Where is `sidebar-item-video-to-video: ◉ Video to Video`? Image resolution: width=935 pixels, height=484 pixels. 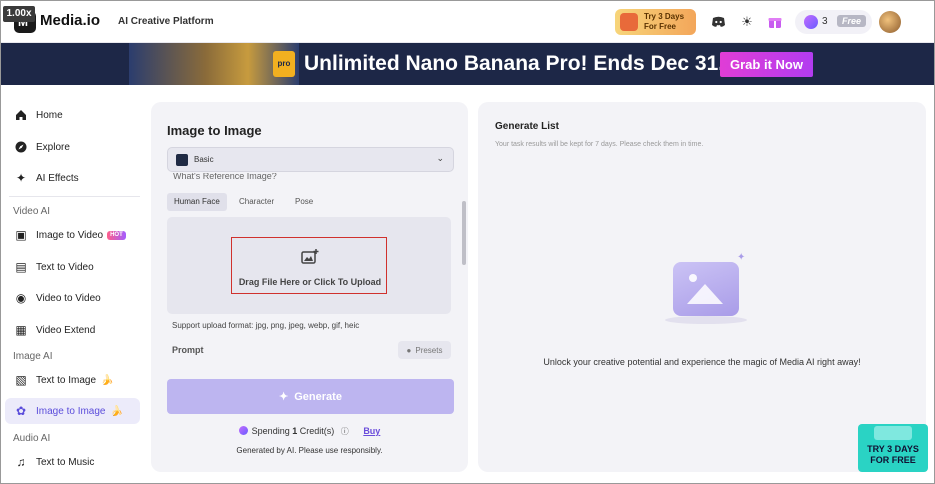
sidebar-item-video-to-video: ◉ Video to Video is located at coordinates (72, 298).